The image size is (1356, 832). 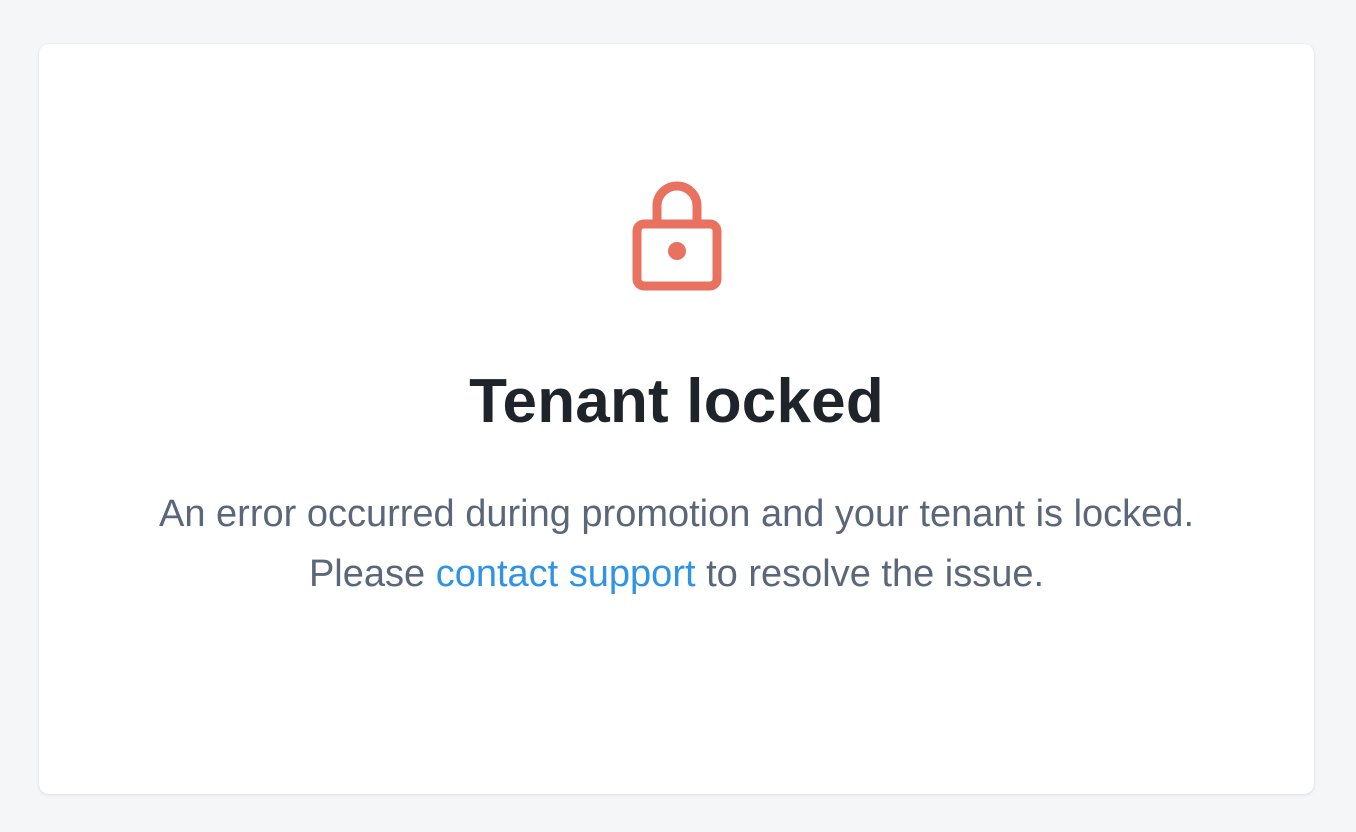 I want to click on message-text-after: to resolve the issue., so click(x=870, y=574).